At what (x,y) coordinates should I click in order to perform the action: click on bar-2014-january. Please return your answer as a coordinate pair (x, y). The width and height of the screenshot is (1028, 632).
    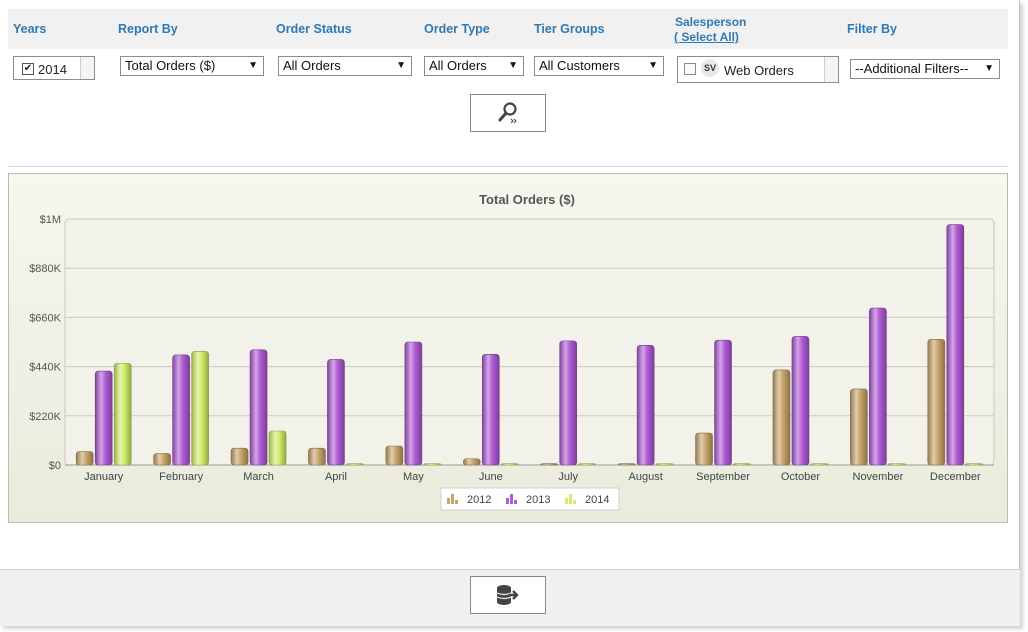
    Looking at the image, I should click on (122, 414).